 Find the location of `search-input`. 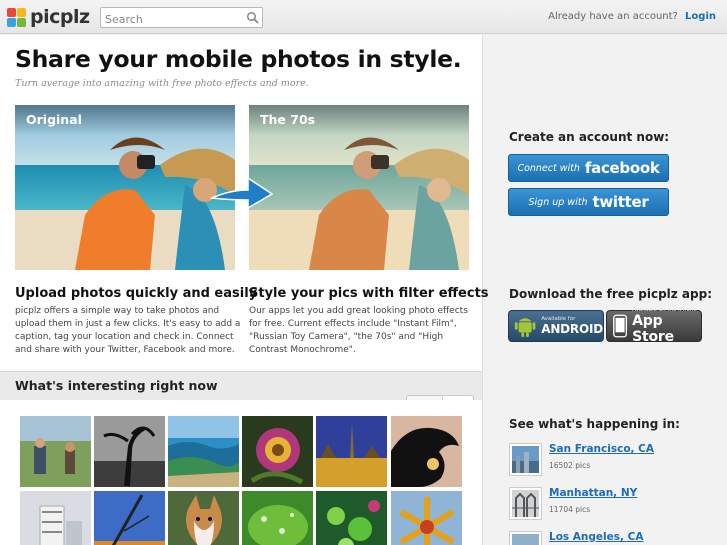

search-input is located at coordinates (170, 19).